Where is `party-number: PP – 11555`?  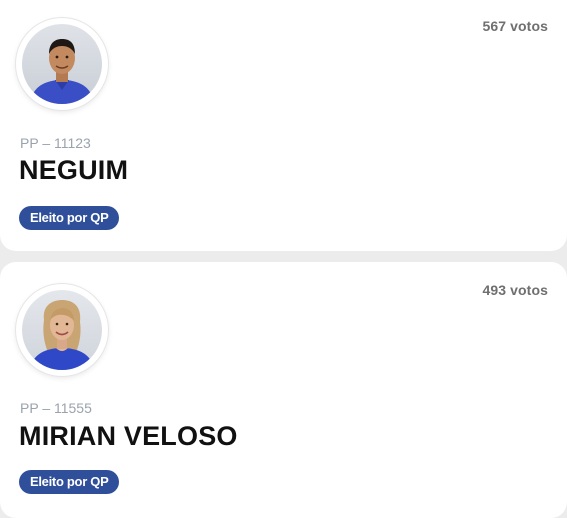 party-number: PP – 11555 is located at coordinates (56, 408).